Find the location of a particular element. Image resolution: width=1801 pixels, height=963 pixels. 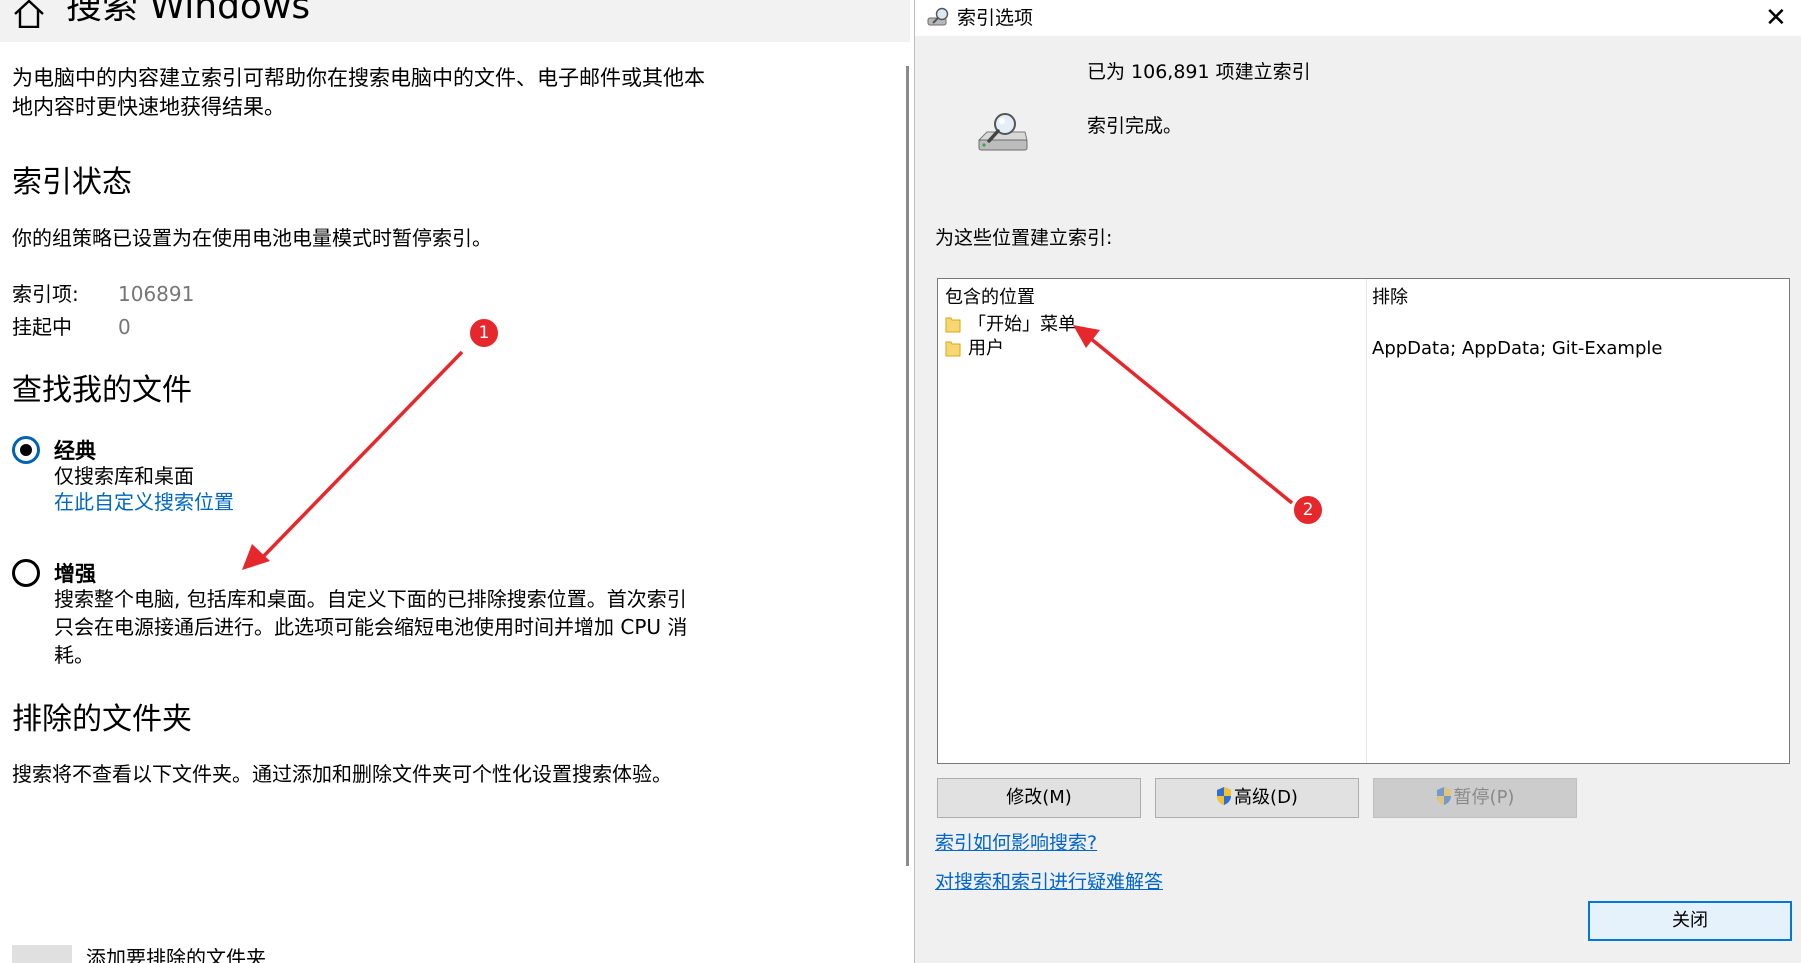

find-files-heading: 查找我的文件 is located at coordinates (102, 390).